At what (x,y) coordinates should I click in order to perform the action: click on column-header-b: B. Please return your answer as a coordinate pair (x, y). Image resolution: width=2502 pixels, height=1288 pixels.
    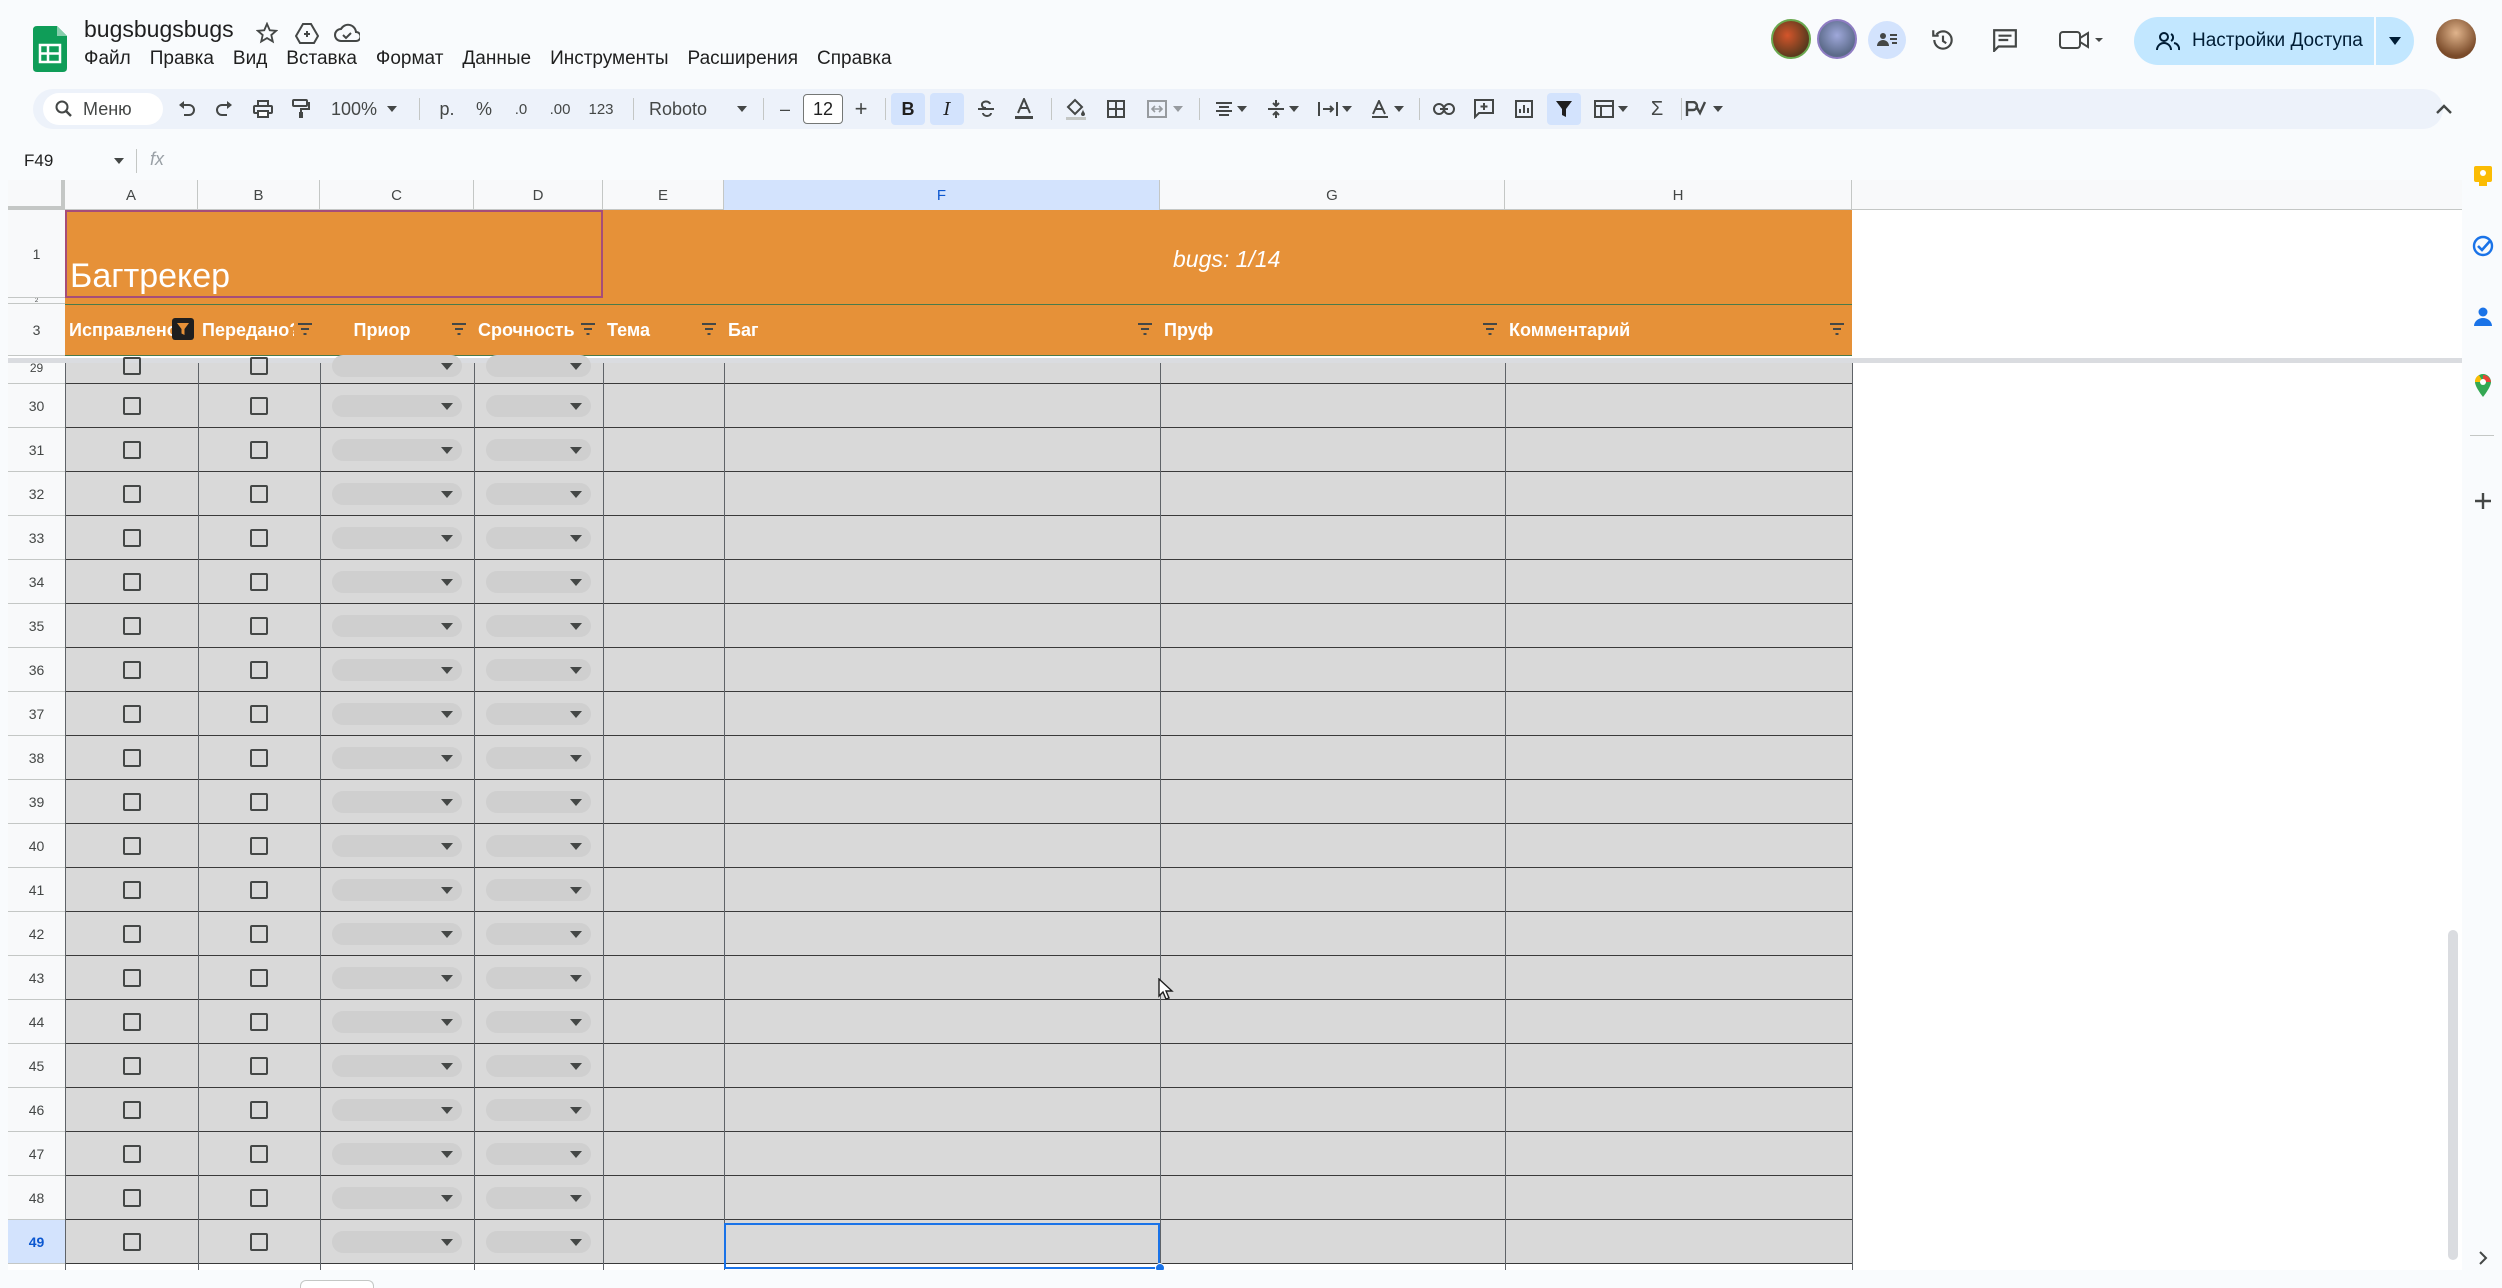
    Looking at the image, I should click on (259, 195).